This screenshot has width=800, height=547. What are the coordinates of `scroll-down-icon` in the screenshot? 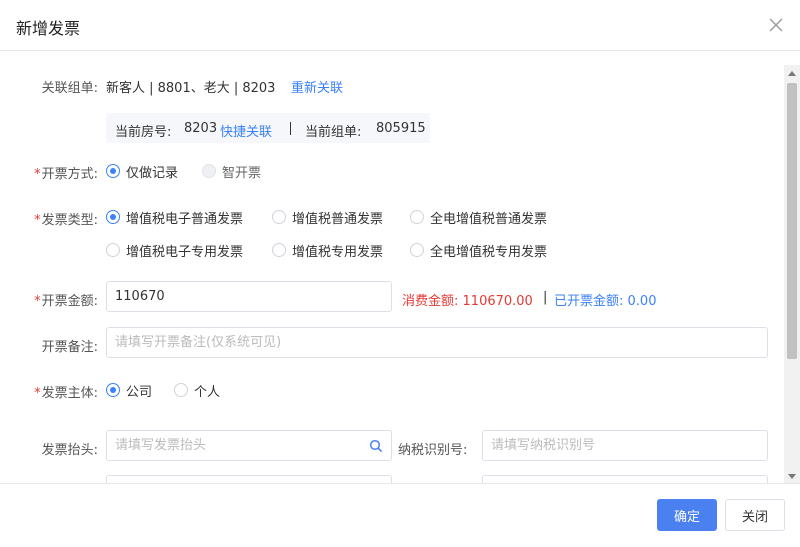 It's located at (792, 476).